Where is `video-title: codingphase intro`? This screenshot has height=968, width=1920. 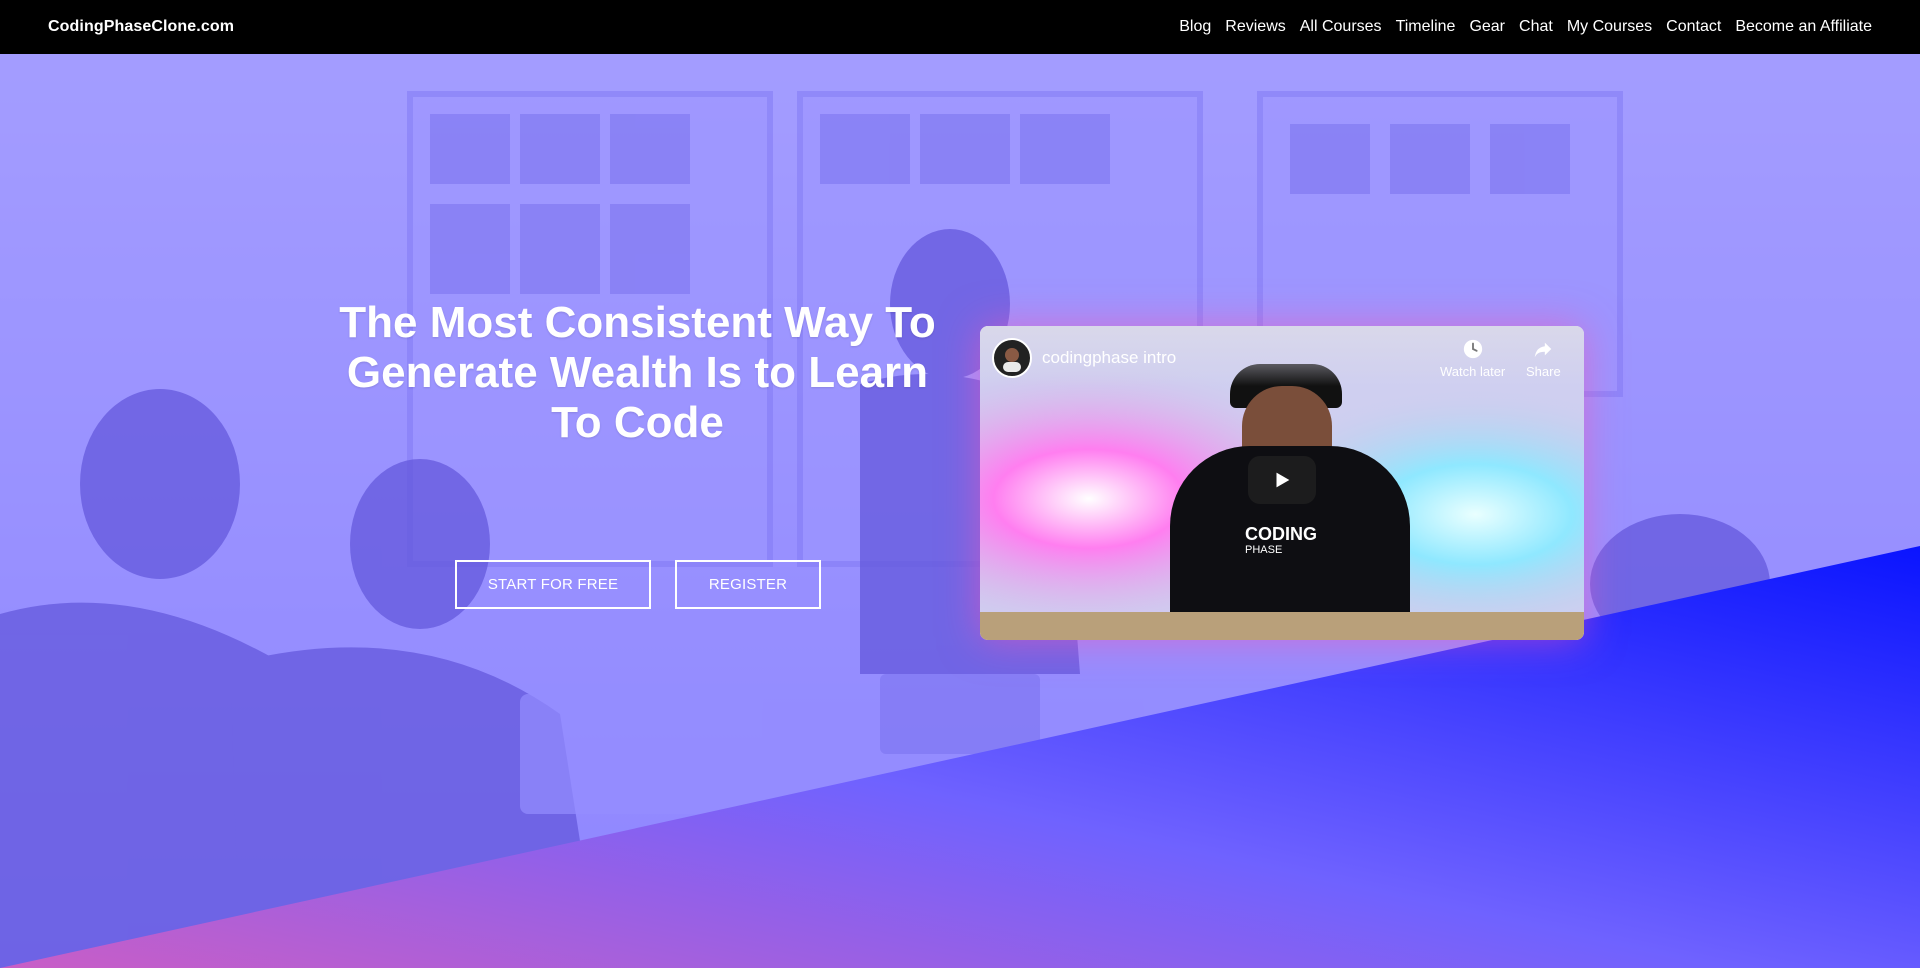 video-title: codingphase intro is located at coordinates (1109, 358).